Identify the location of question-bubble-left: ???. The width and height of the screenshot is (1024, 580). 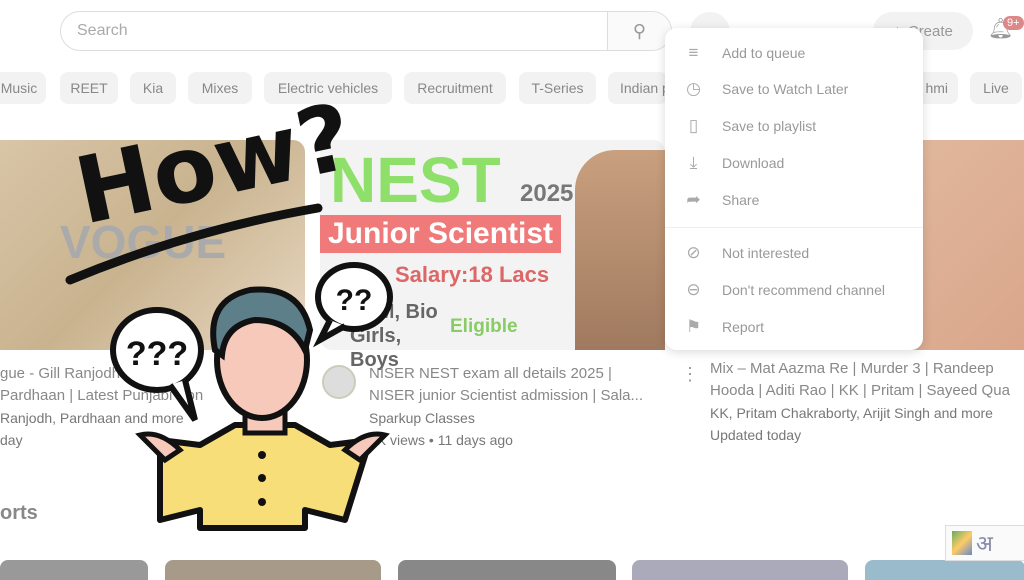
(157, 364).